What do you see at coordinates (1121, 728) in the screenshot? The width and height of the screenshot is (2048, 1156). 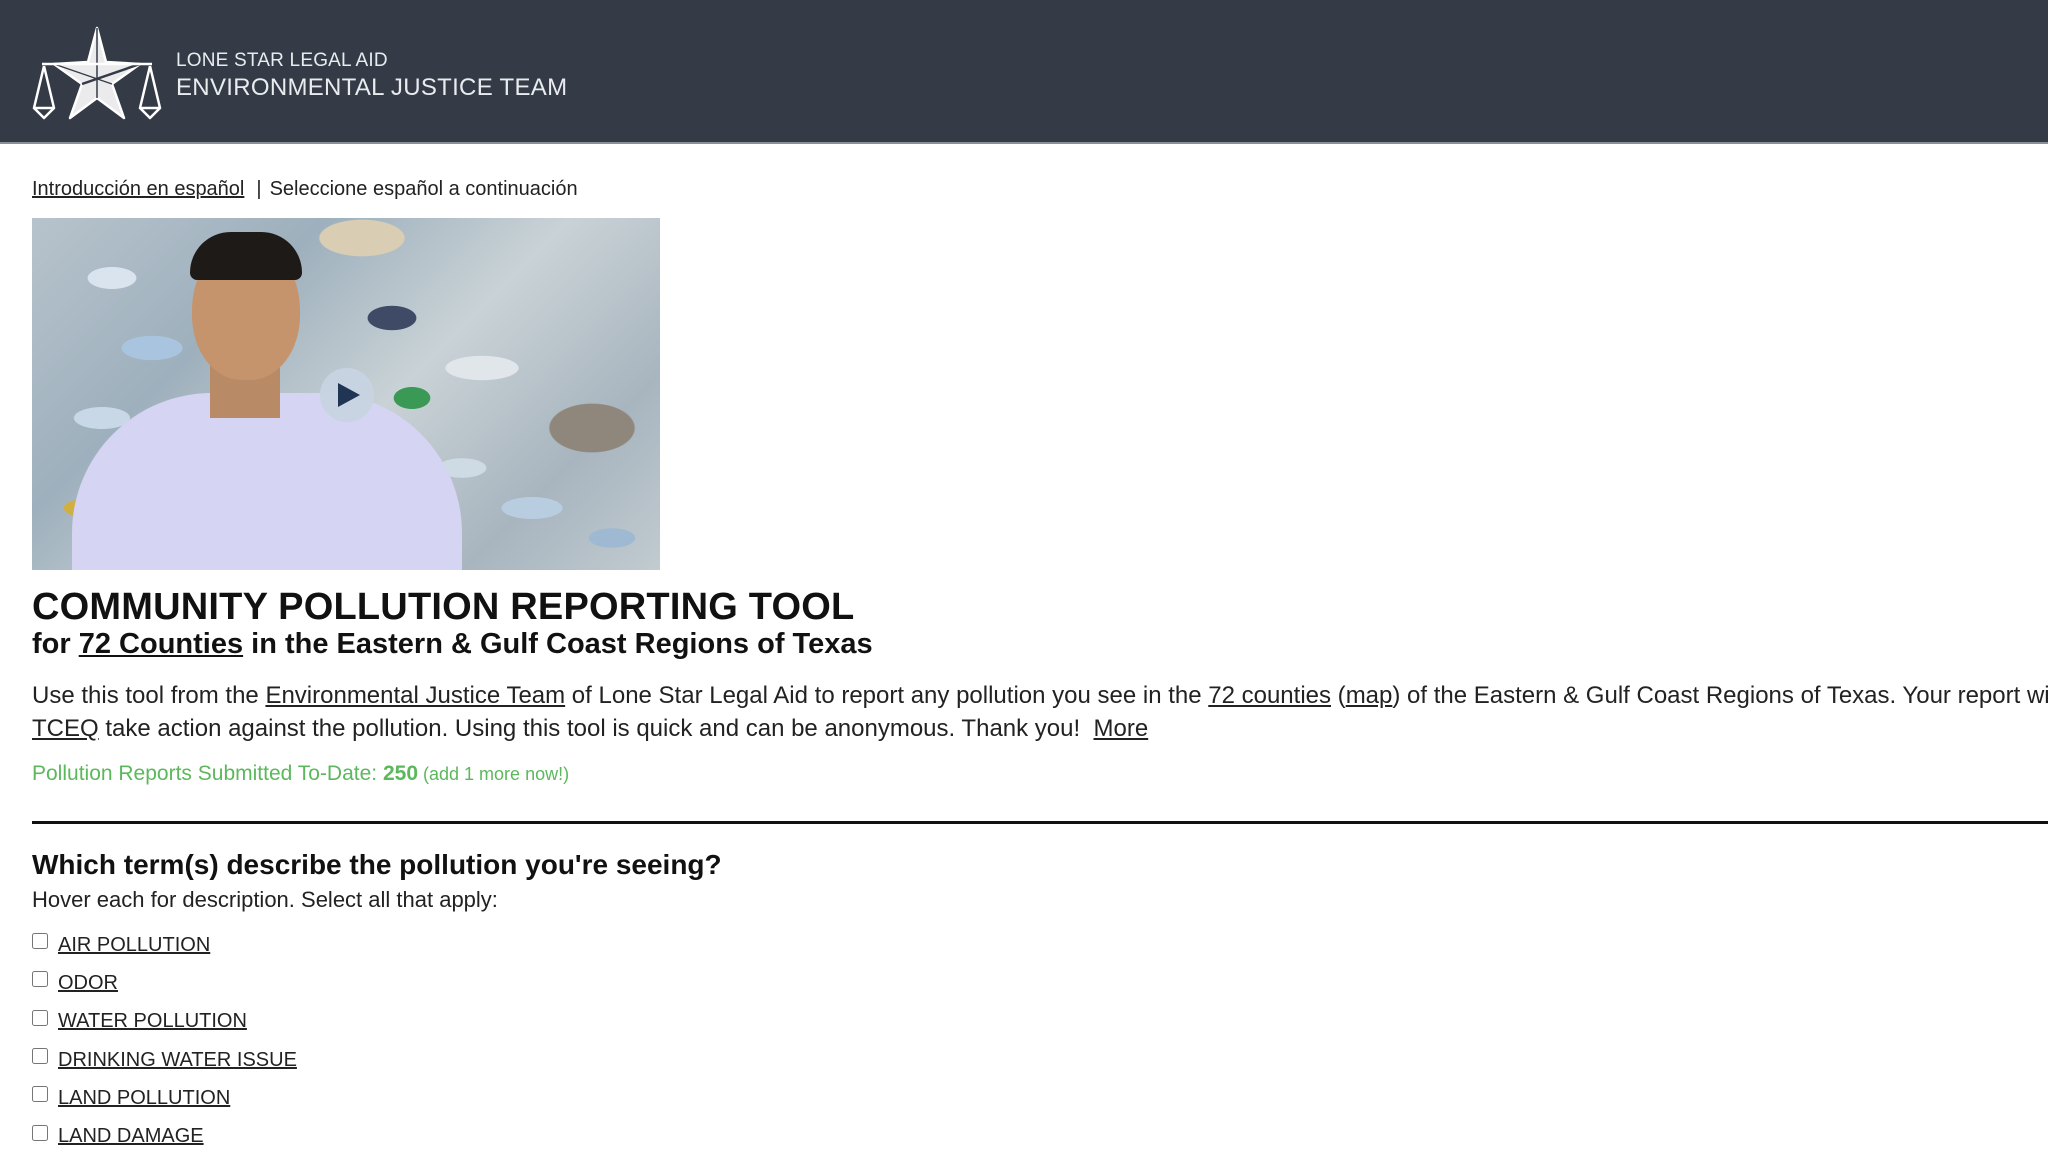 I see `more-link: More` at bounding box center [1121, 728].